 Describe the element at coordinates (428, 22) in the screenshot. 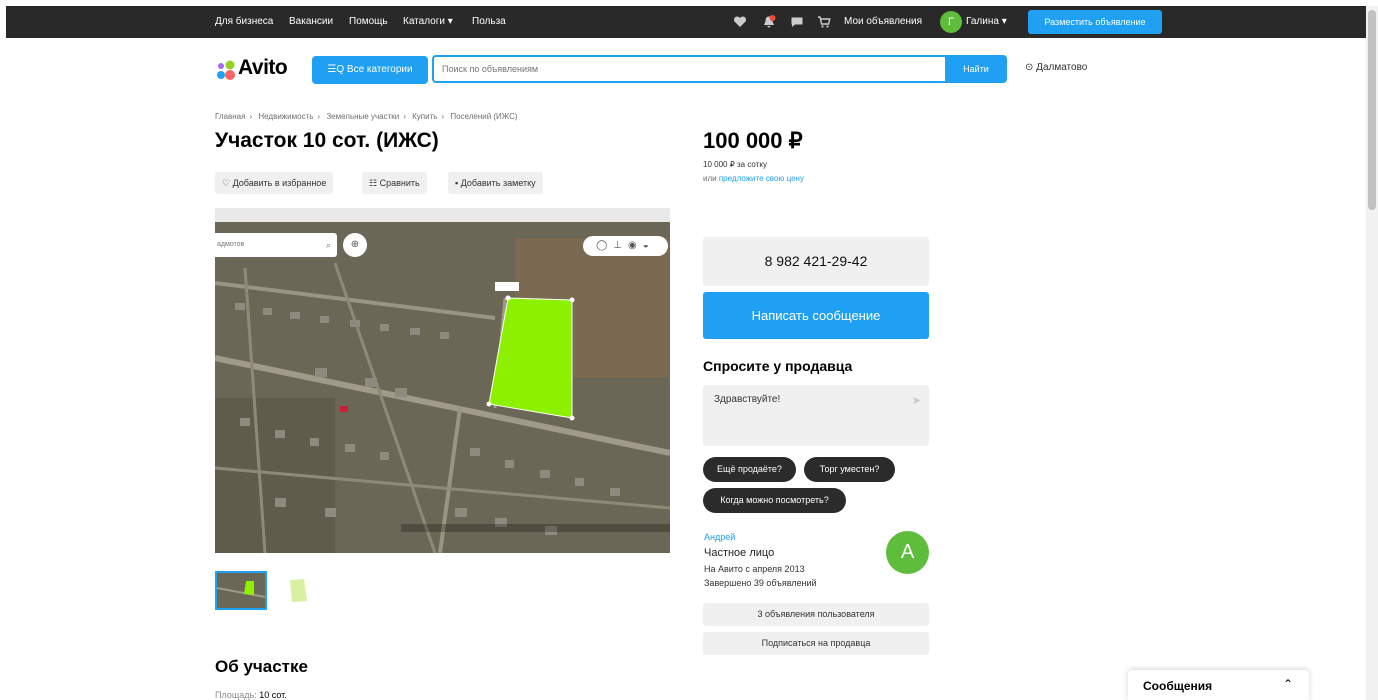

I see `topbar-link-catalogs: Каталоги ▾` at that location.